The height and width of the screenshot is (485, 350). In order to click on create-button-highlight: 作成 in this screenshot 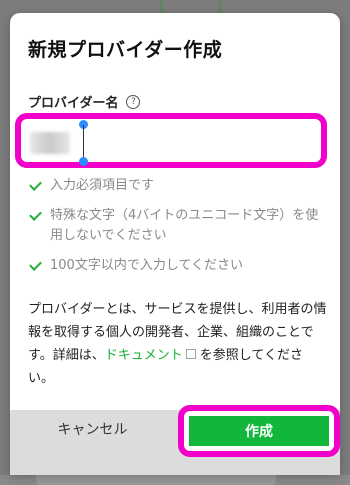, I will do `click(259, 431)`.